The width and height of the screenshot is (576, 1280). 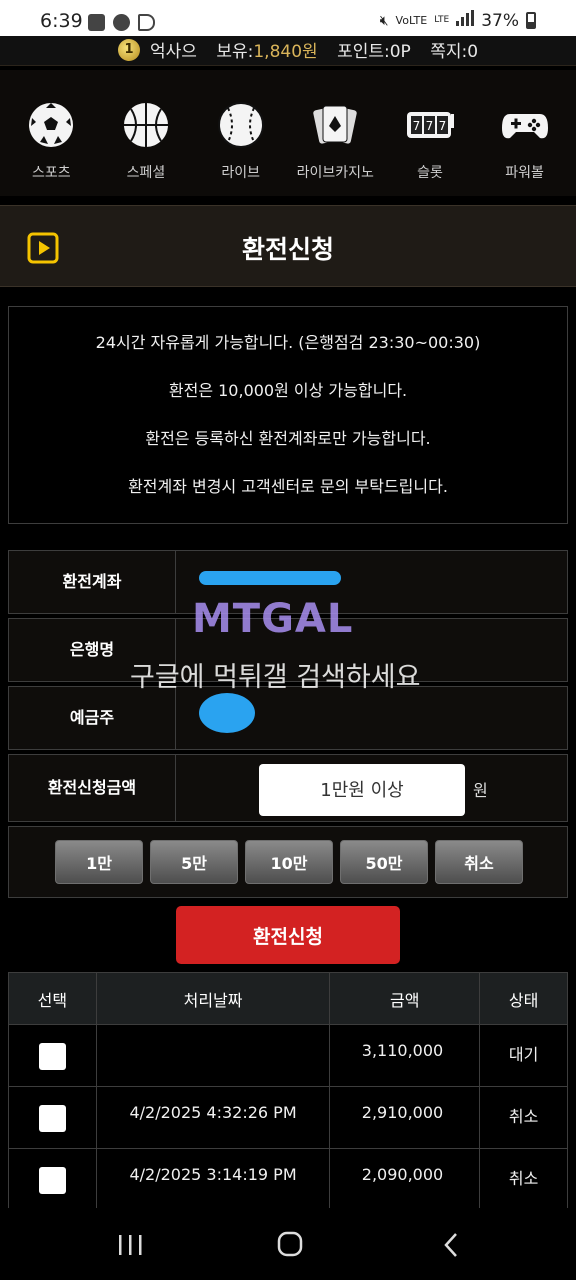 I want to click on amount-input, so click(x=362, y=790).